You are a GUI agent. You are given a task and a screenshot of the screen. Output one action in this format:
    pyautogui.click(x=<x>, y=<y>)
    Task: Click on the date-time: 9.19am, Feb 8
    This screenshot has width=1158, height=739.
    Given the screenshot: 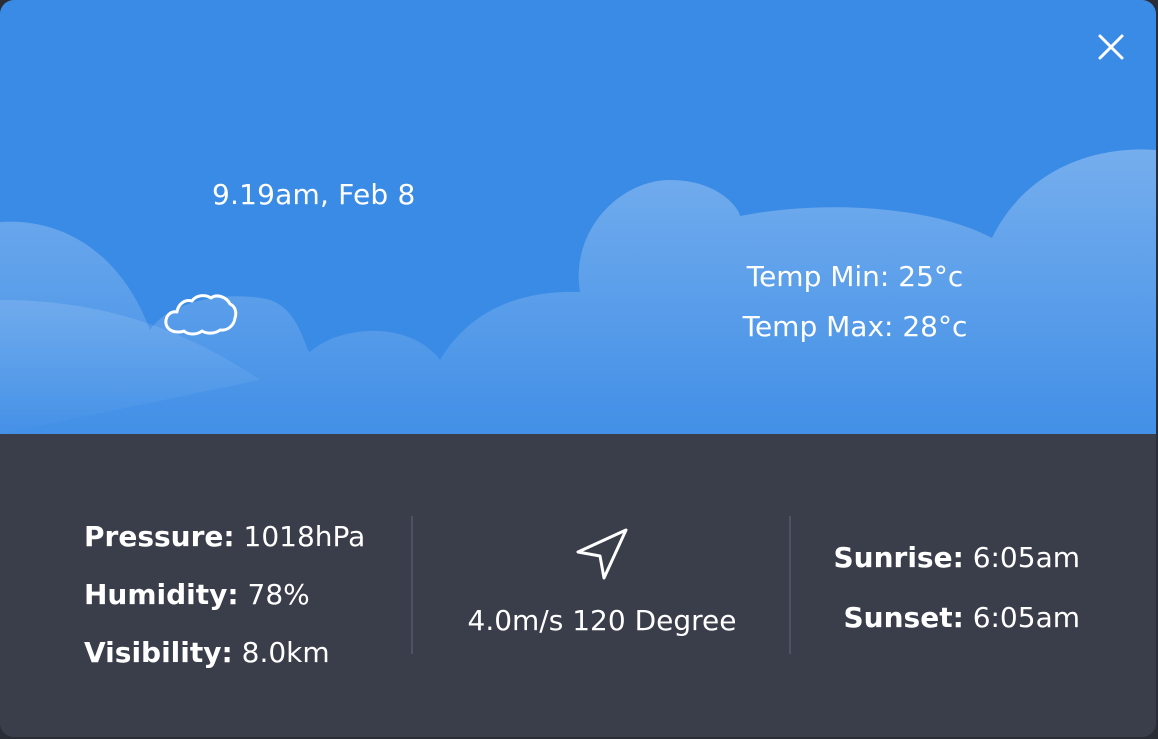 What is the action you would take?
    pyautogui.click(x=314, y=194)
    